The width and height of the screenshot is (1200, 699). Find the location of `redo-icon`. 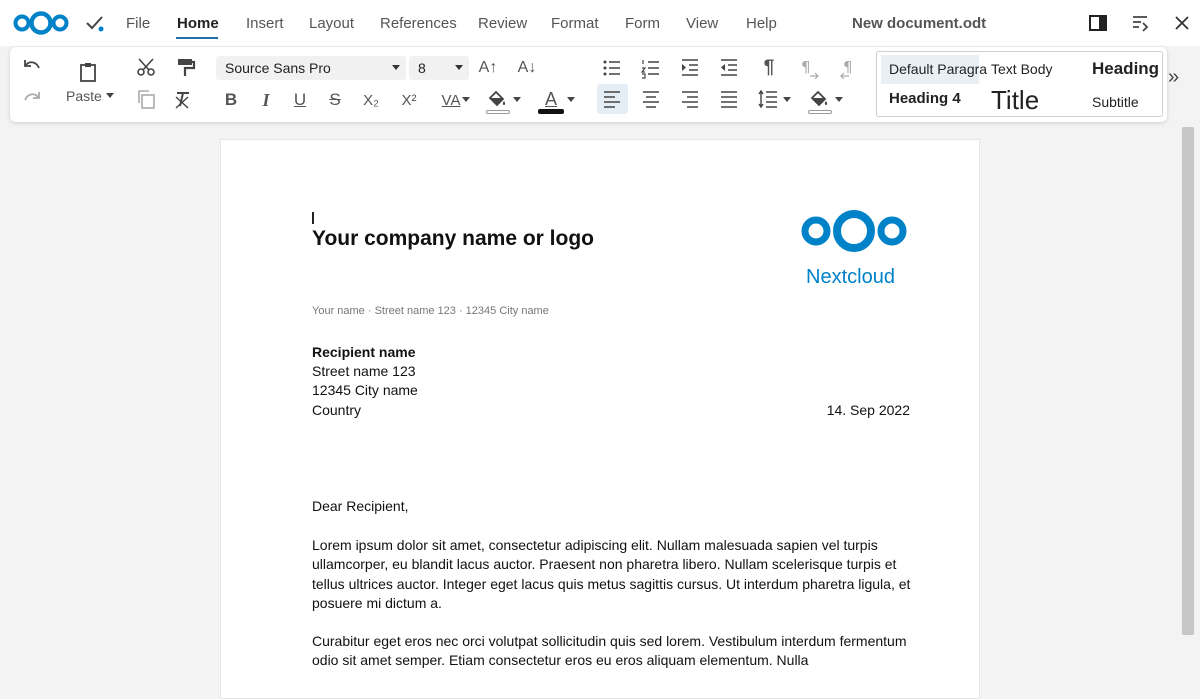

redo-icon is located at coordinates (32, 99).